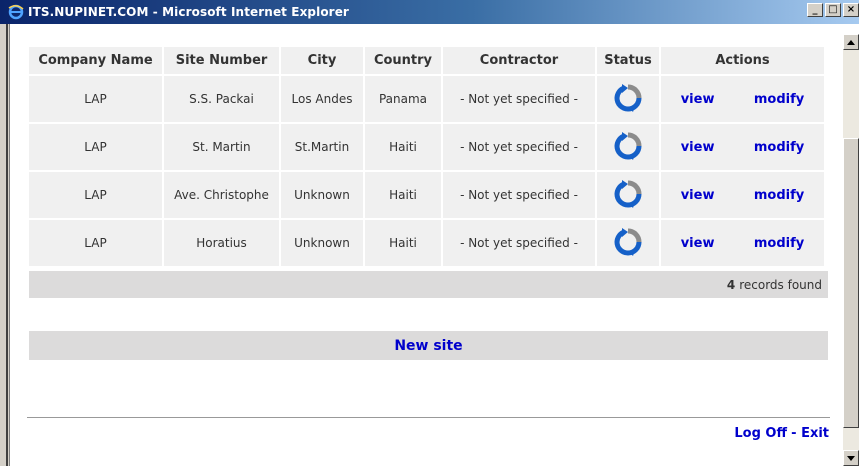 The width and height of the screenshot is (859, 466). Describe the element at coordinates (5, 245) in the screenshot. I see `window-left-border` at that location.